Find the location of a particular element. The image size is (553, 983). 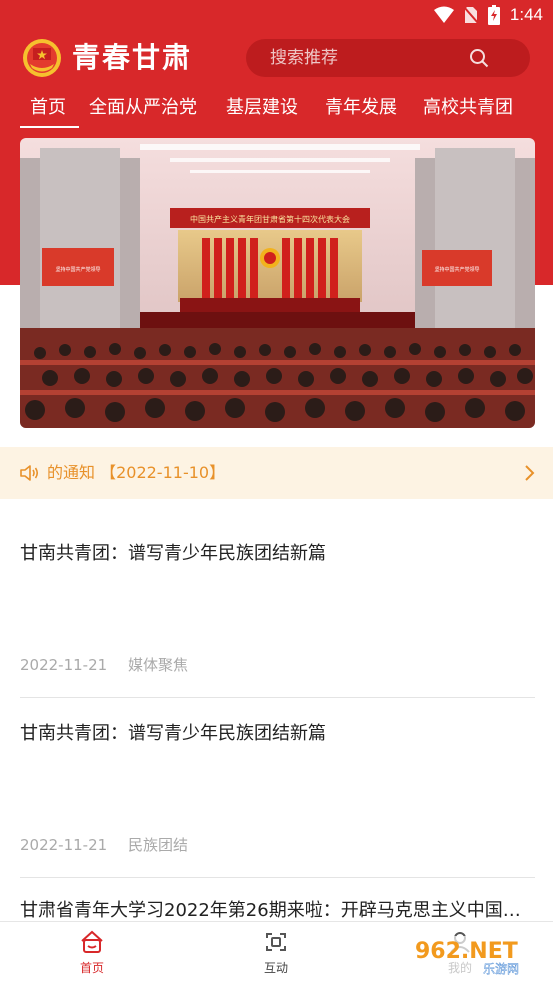

news-category: 民族团结 is located at coordinates (158, 845).